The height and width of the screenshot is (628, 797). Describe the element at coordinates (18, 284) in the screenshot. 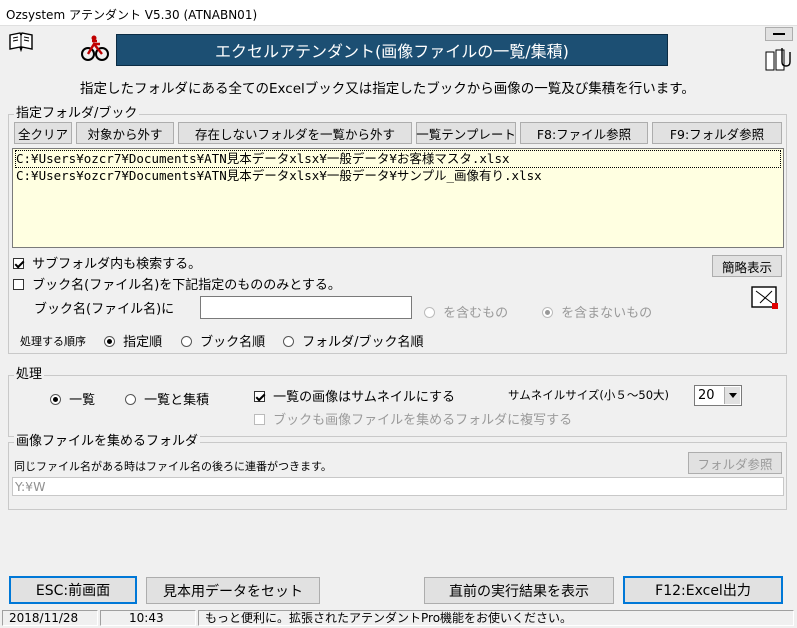

I see `book-only-check` at that location.